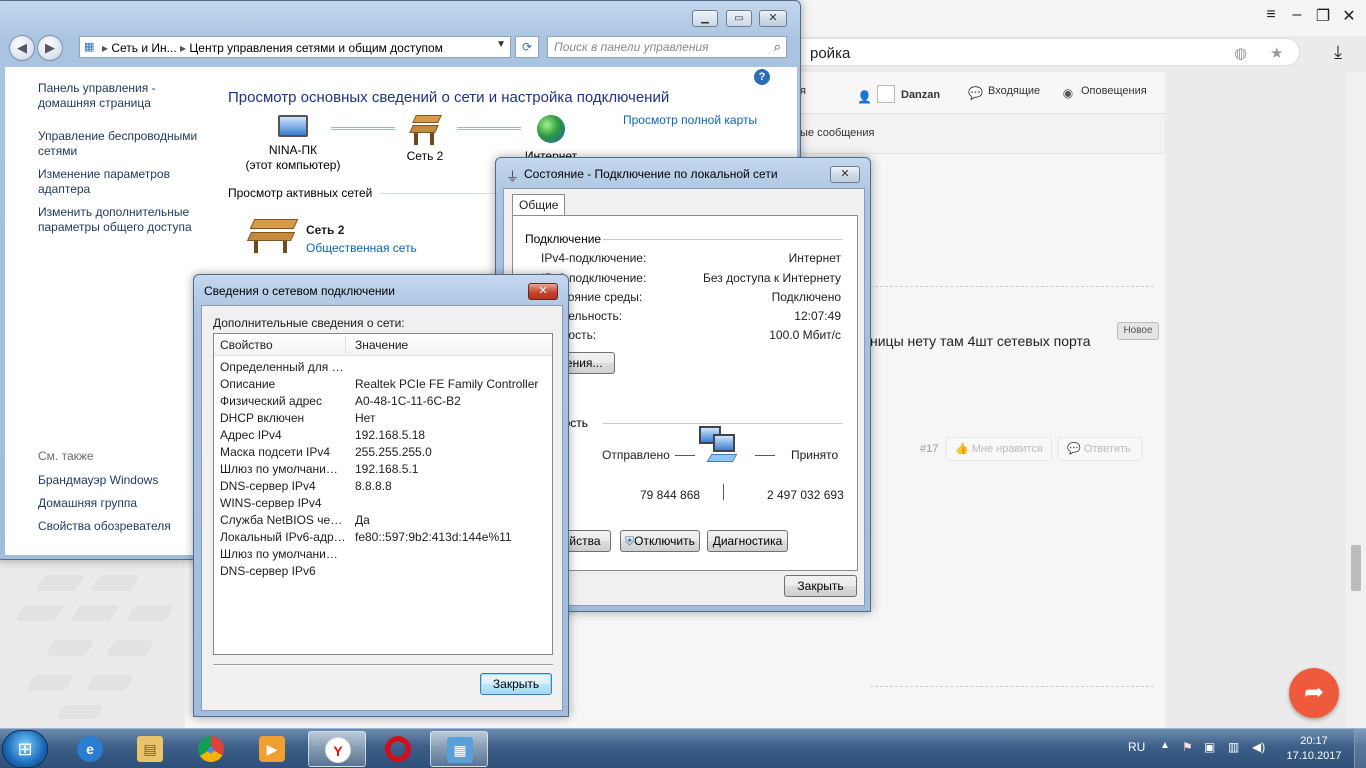 This screenshot has width=1366, height=768. What do you see at coordinates (381, 345) in the screenshot?
I see `column-header-value: Значение` at bounding box center [381, 345].